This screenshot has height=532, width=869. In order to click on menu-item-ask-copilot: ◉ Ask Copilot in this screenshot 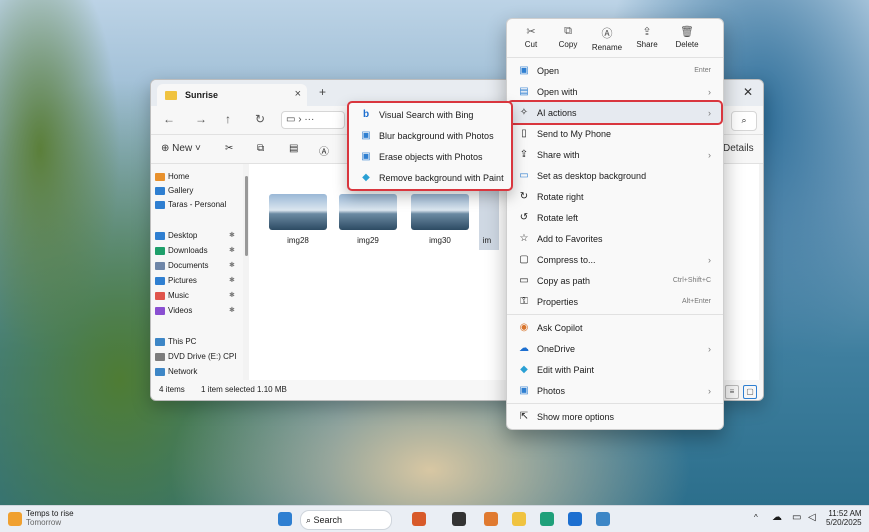, I will do `click(615, 327)`.